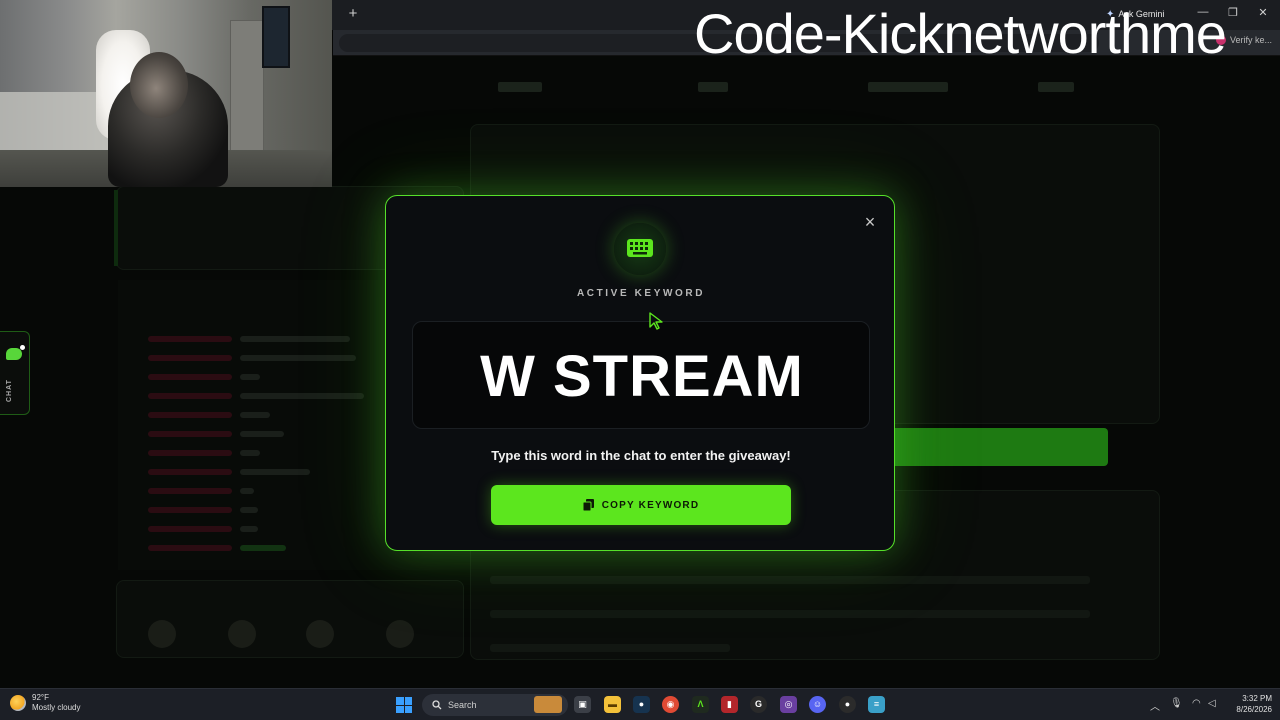 This screenshot has width=1280, height=720. I want to click on restore-icon: ❐, so click(1233, 12).